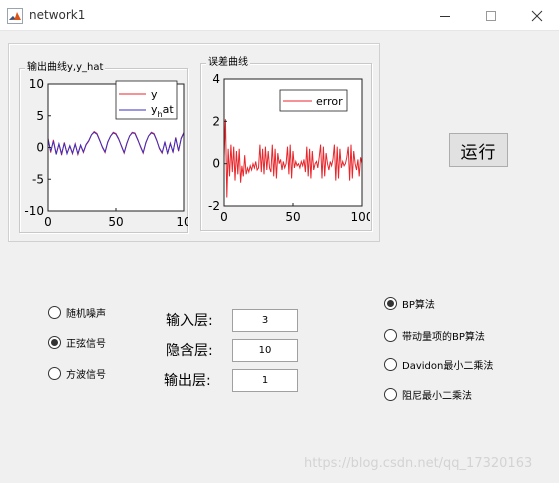 This screenshot has width=559, height=483. I want to click on radio-label: BP算法, so click(418, 305).